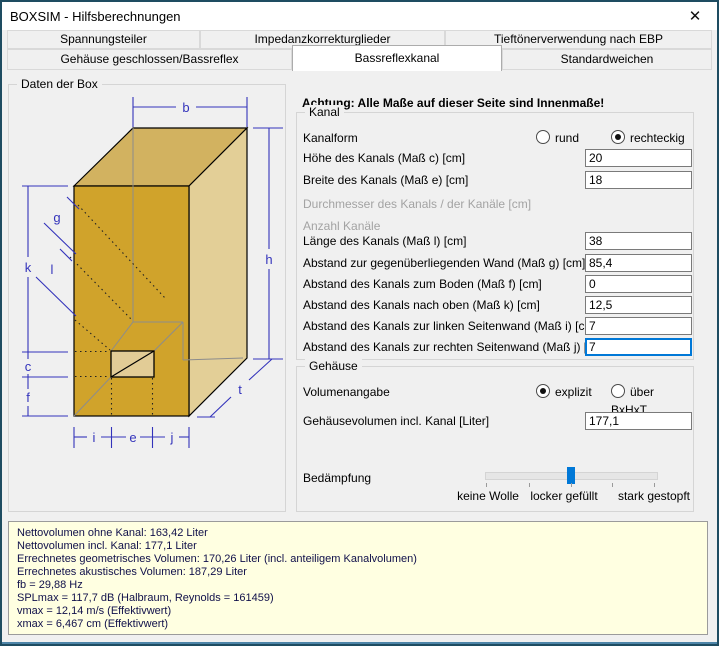  I want to click on volumenangabe-label: Volumenangabe, so click(346, 392).